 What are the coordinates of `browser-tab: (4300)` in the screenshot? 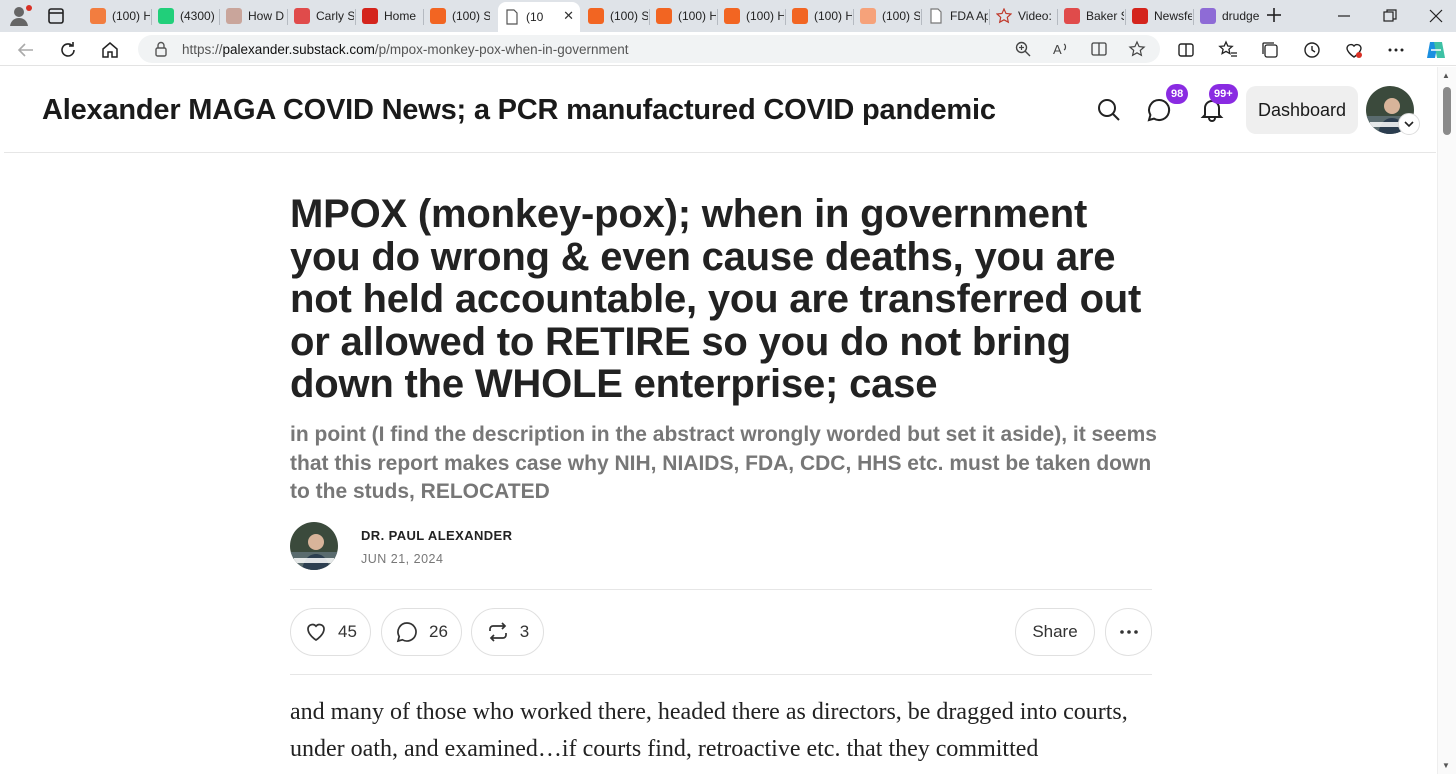 It's located at (185, 16).